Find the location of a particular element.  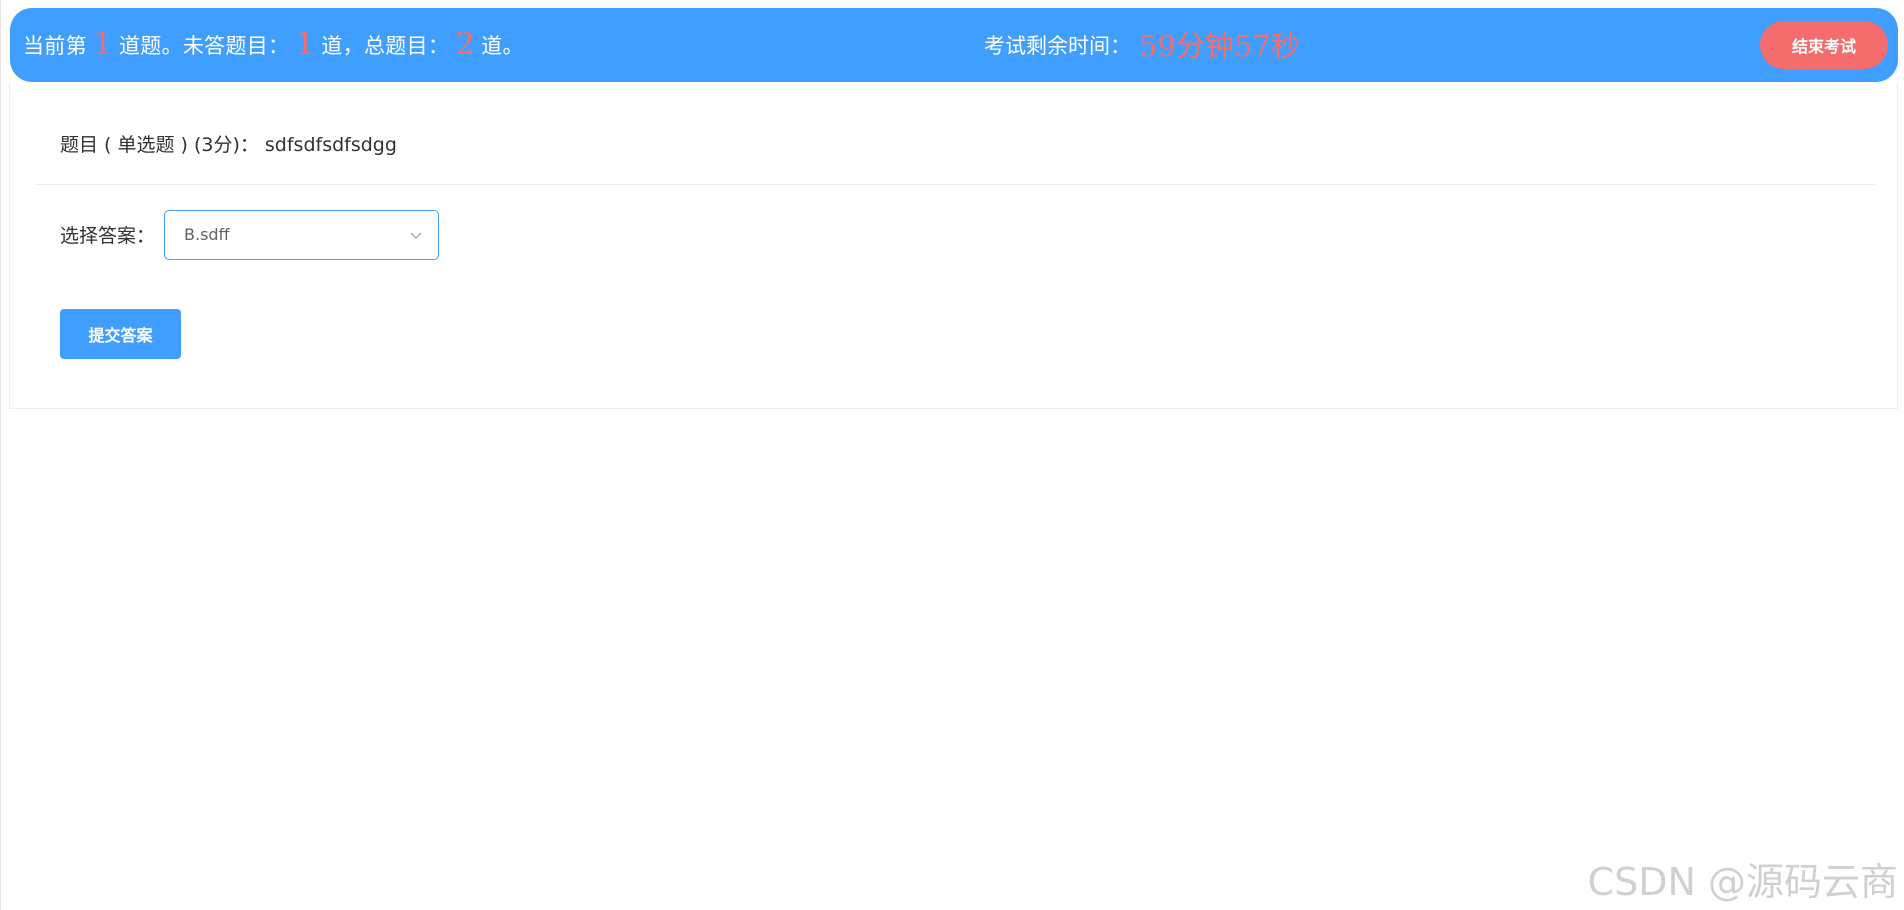

chevron-down-icon is located at coordinates (416, 235).